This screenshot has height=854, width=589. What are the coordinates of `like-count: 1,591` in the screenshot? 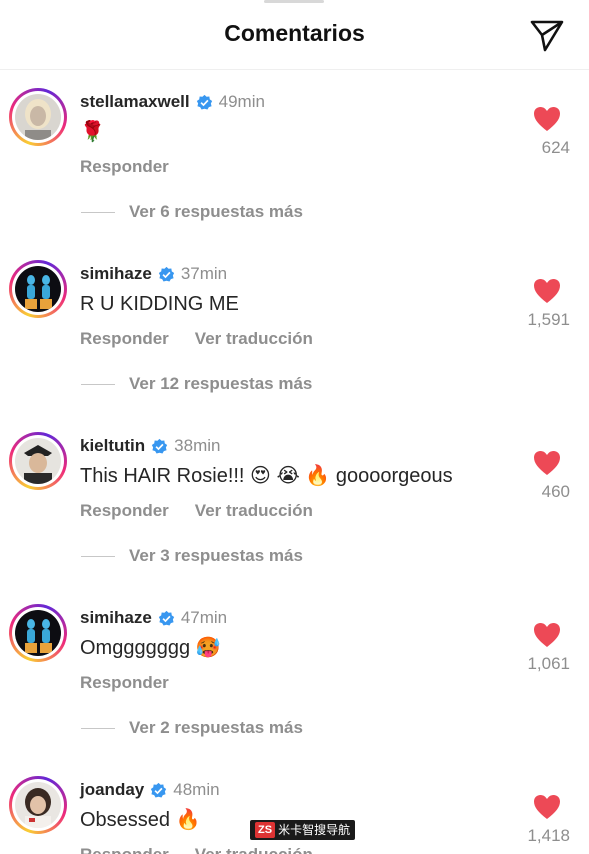 It's located at (548, 319).